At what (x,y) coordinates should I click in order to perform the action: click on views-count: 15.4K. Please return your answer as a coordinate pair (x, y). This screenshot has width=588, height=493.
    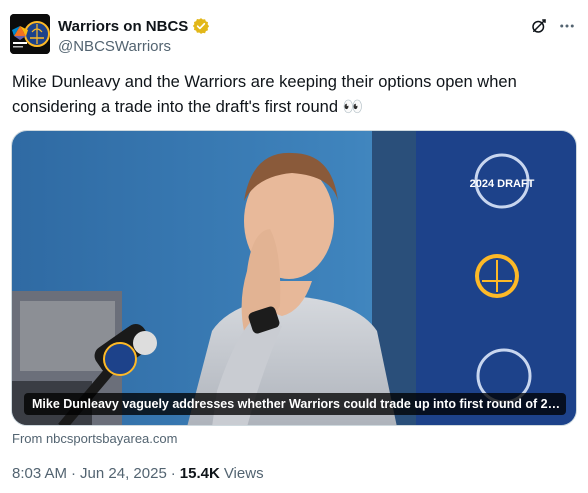
    Looking at the image, I should click on (200, 473).